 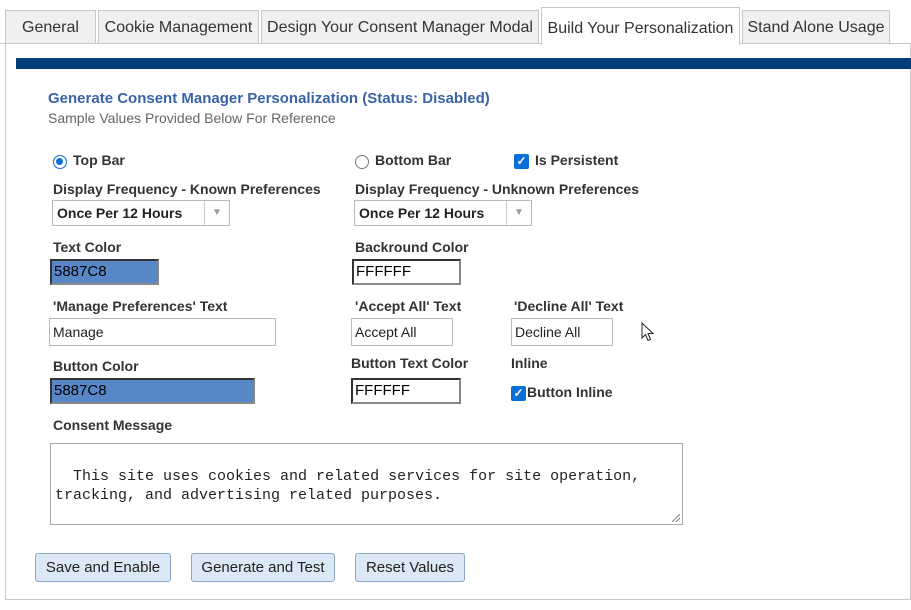 What do you see at coordinates (113, 425) in the screenshot?
I see `consent-message-label: Consent Message` at bounding box center [113, 425].